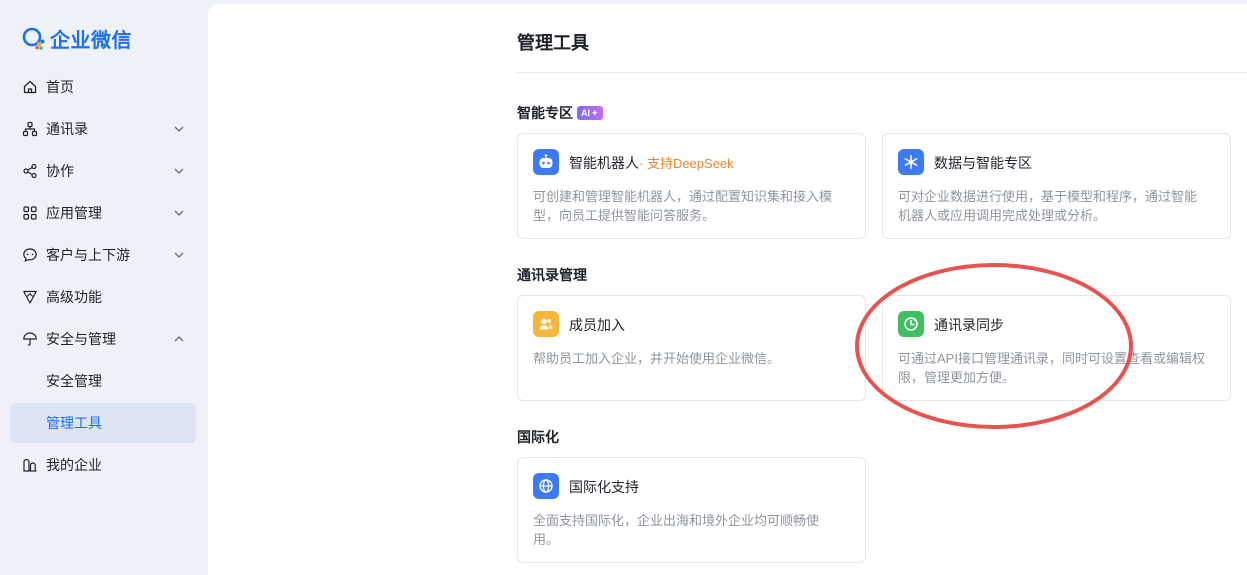  What do you see at coordinates (911, 324) in the screenshot?
I see `sync-icon` at bounding box center [911, 324].